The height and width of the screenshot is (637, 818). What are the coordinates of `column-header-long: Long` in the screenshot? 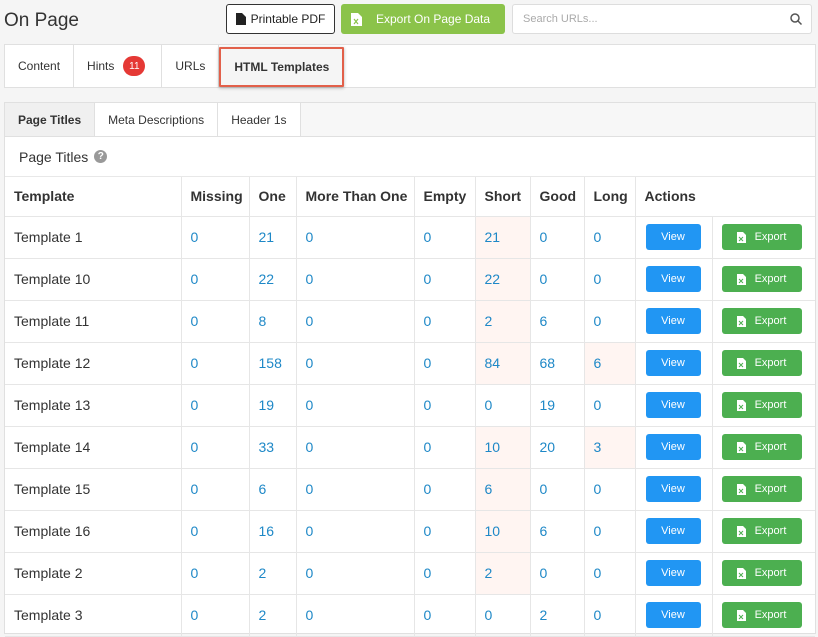 It's located at (610, 197).